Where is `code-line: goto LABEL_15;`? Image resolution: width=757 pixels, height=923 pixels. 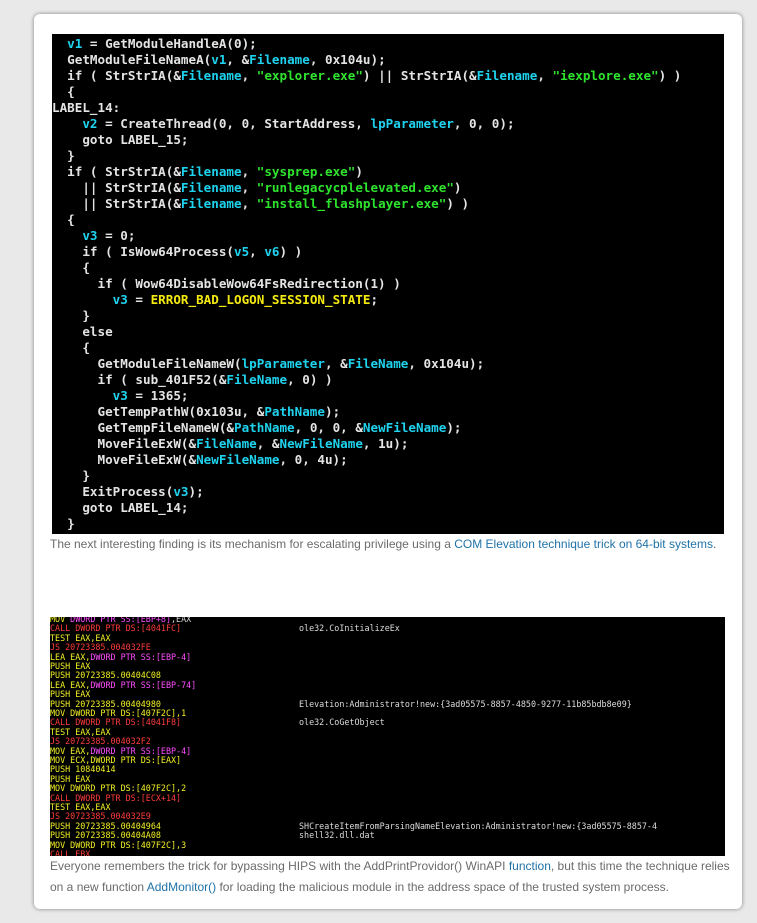
code-line: goto LABEL_15; is located at coordinates (135, 139).